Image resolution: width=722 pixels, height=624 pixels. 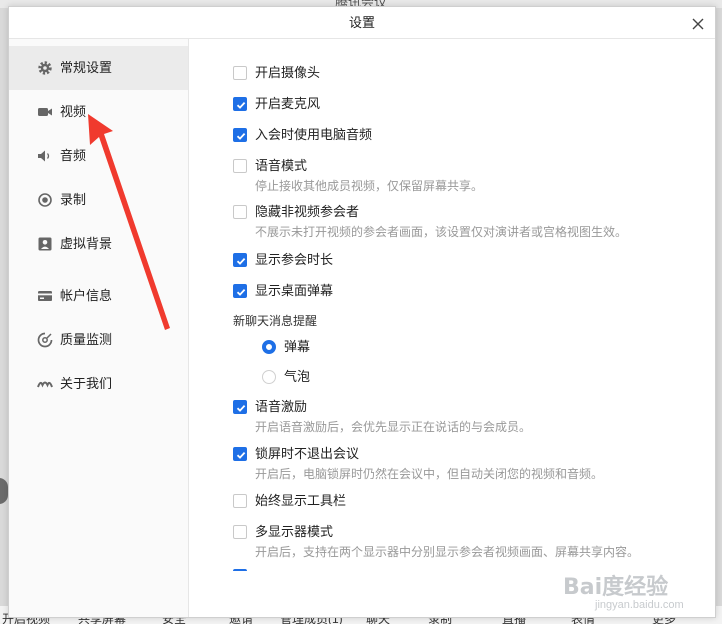 I want to click on desktop-barrage-checkbox, so click(x=240, y=291).